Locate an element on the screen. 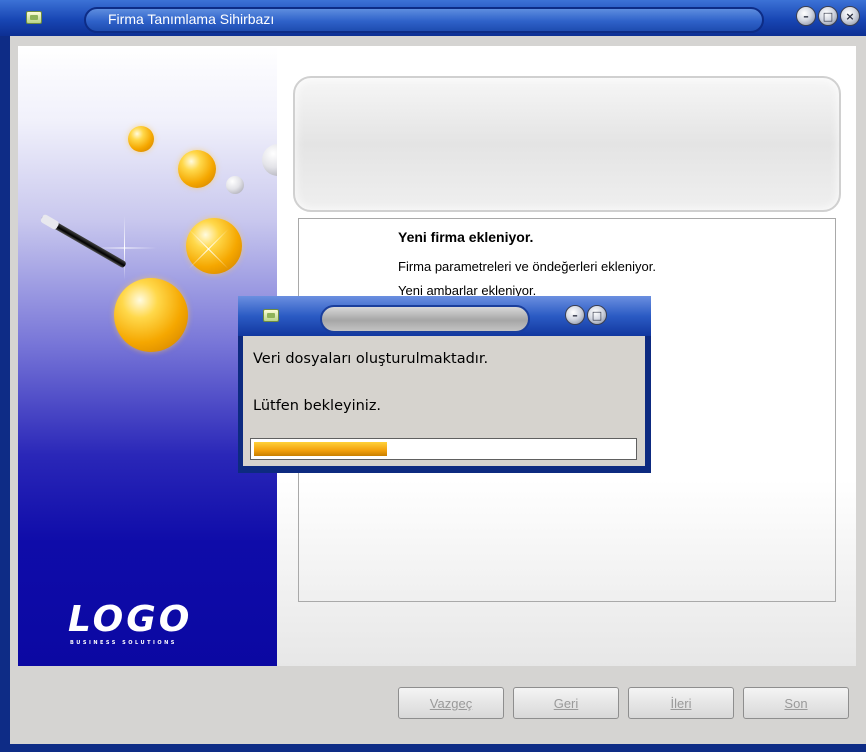  dialog-title-bar: – □ is located at coordinates (444, 316).